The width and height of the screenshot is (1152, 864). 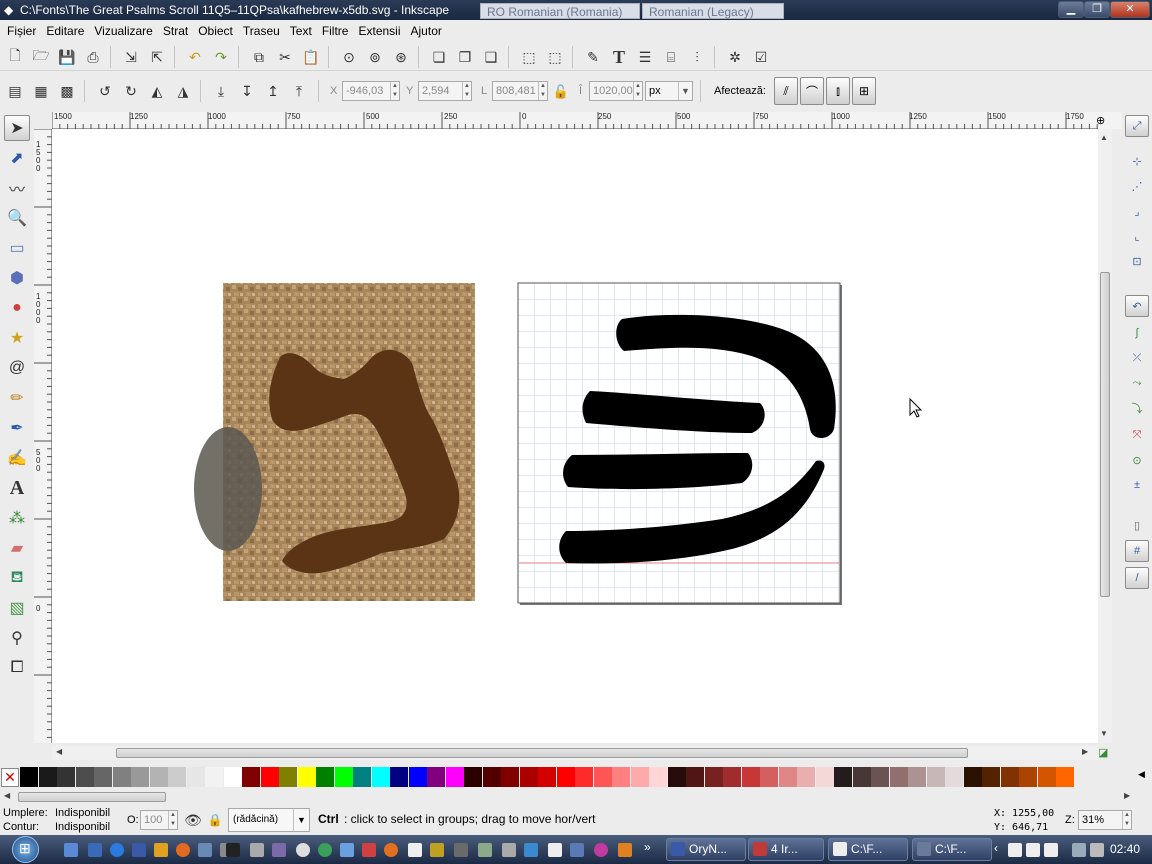 I want to click on php-icon, so click(x=279, y=850).